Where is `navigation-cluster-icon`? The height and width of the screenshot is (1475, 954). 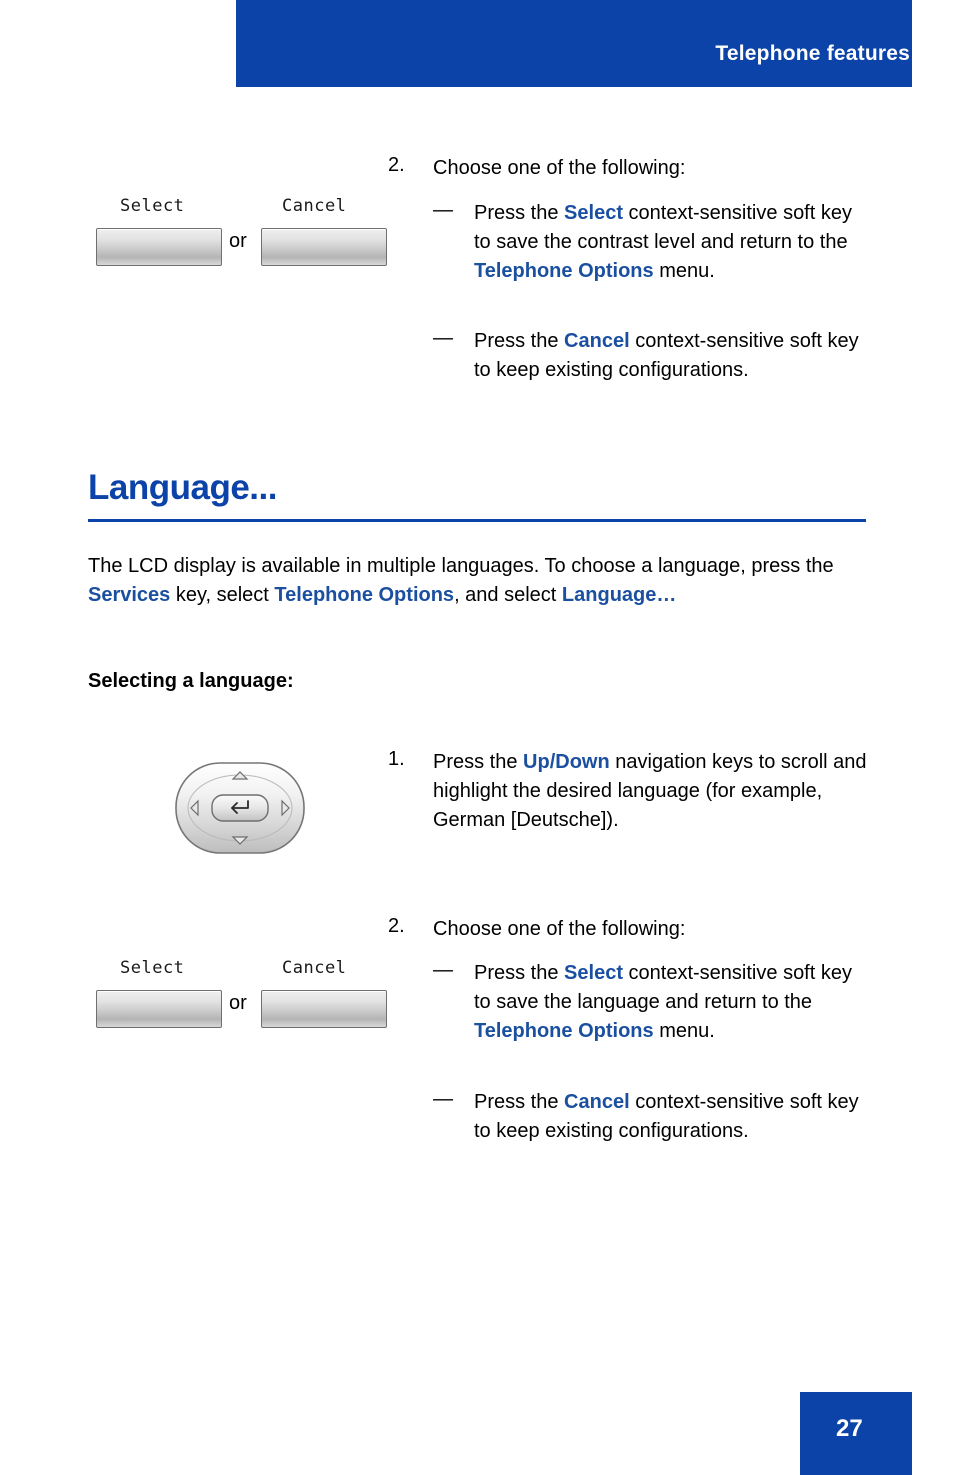 navigation-cluster-icon is located at coordinates (240, 808).